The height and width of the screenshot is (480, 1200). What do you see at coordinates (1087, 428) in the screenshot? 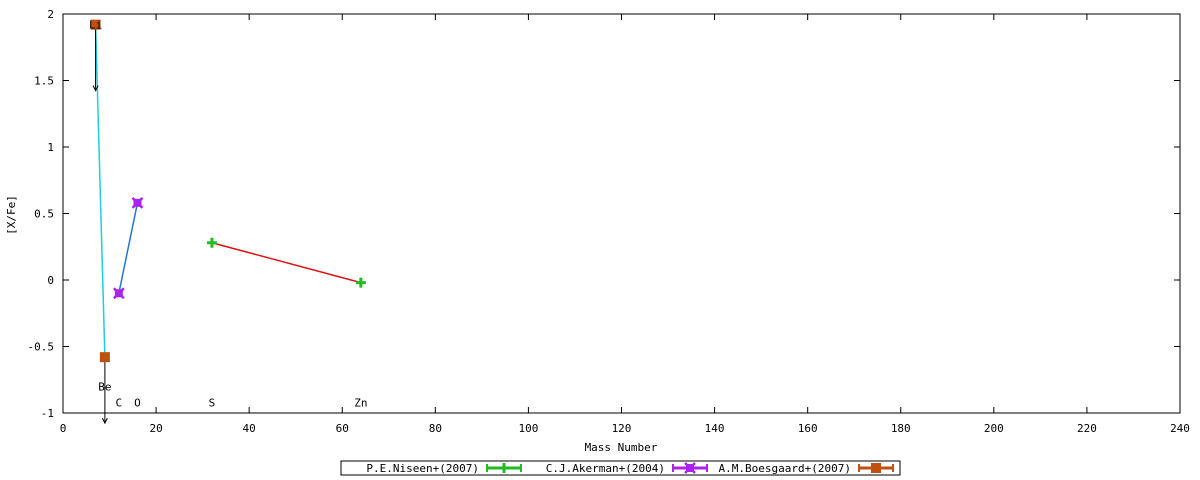
I see `x-tick-label: 220` at bounding box center [1087, 428].